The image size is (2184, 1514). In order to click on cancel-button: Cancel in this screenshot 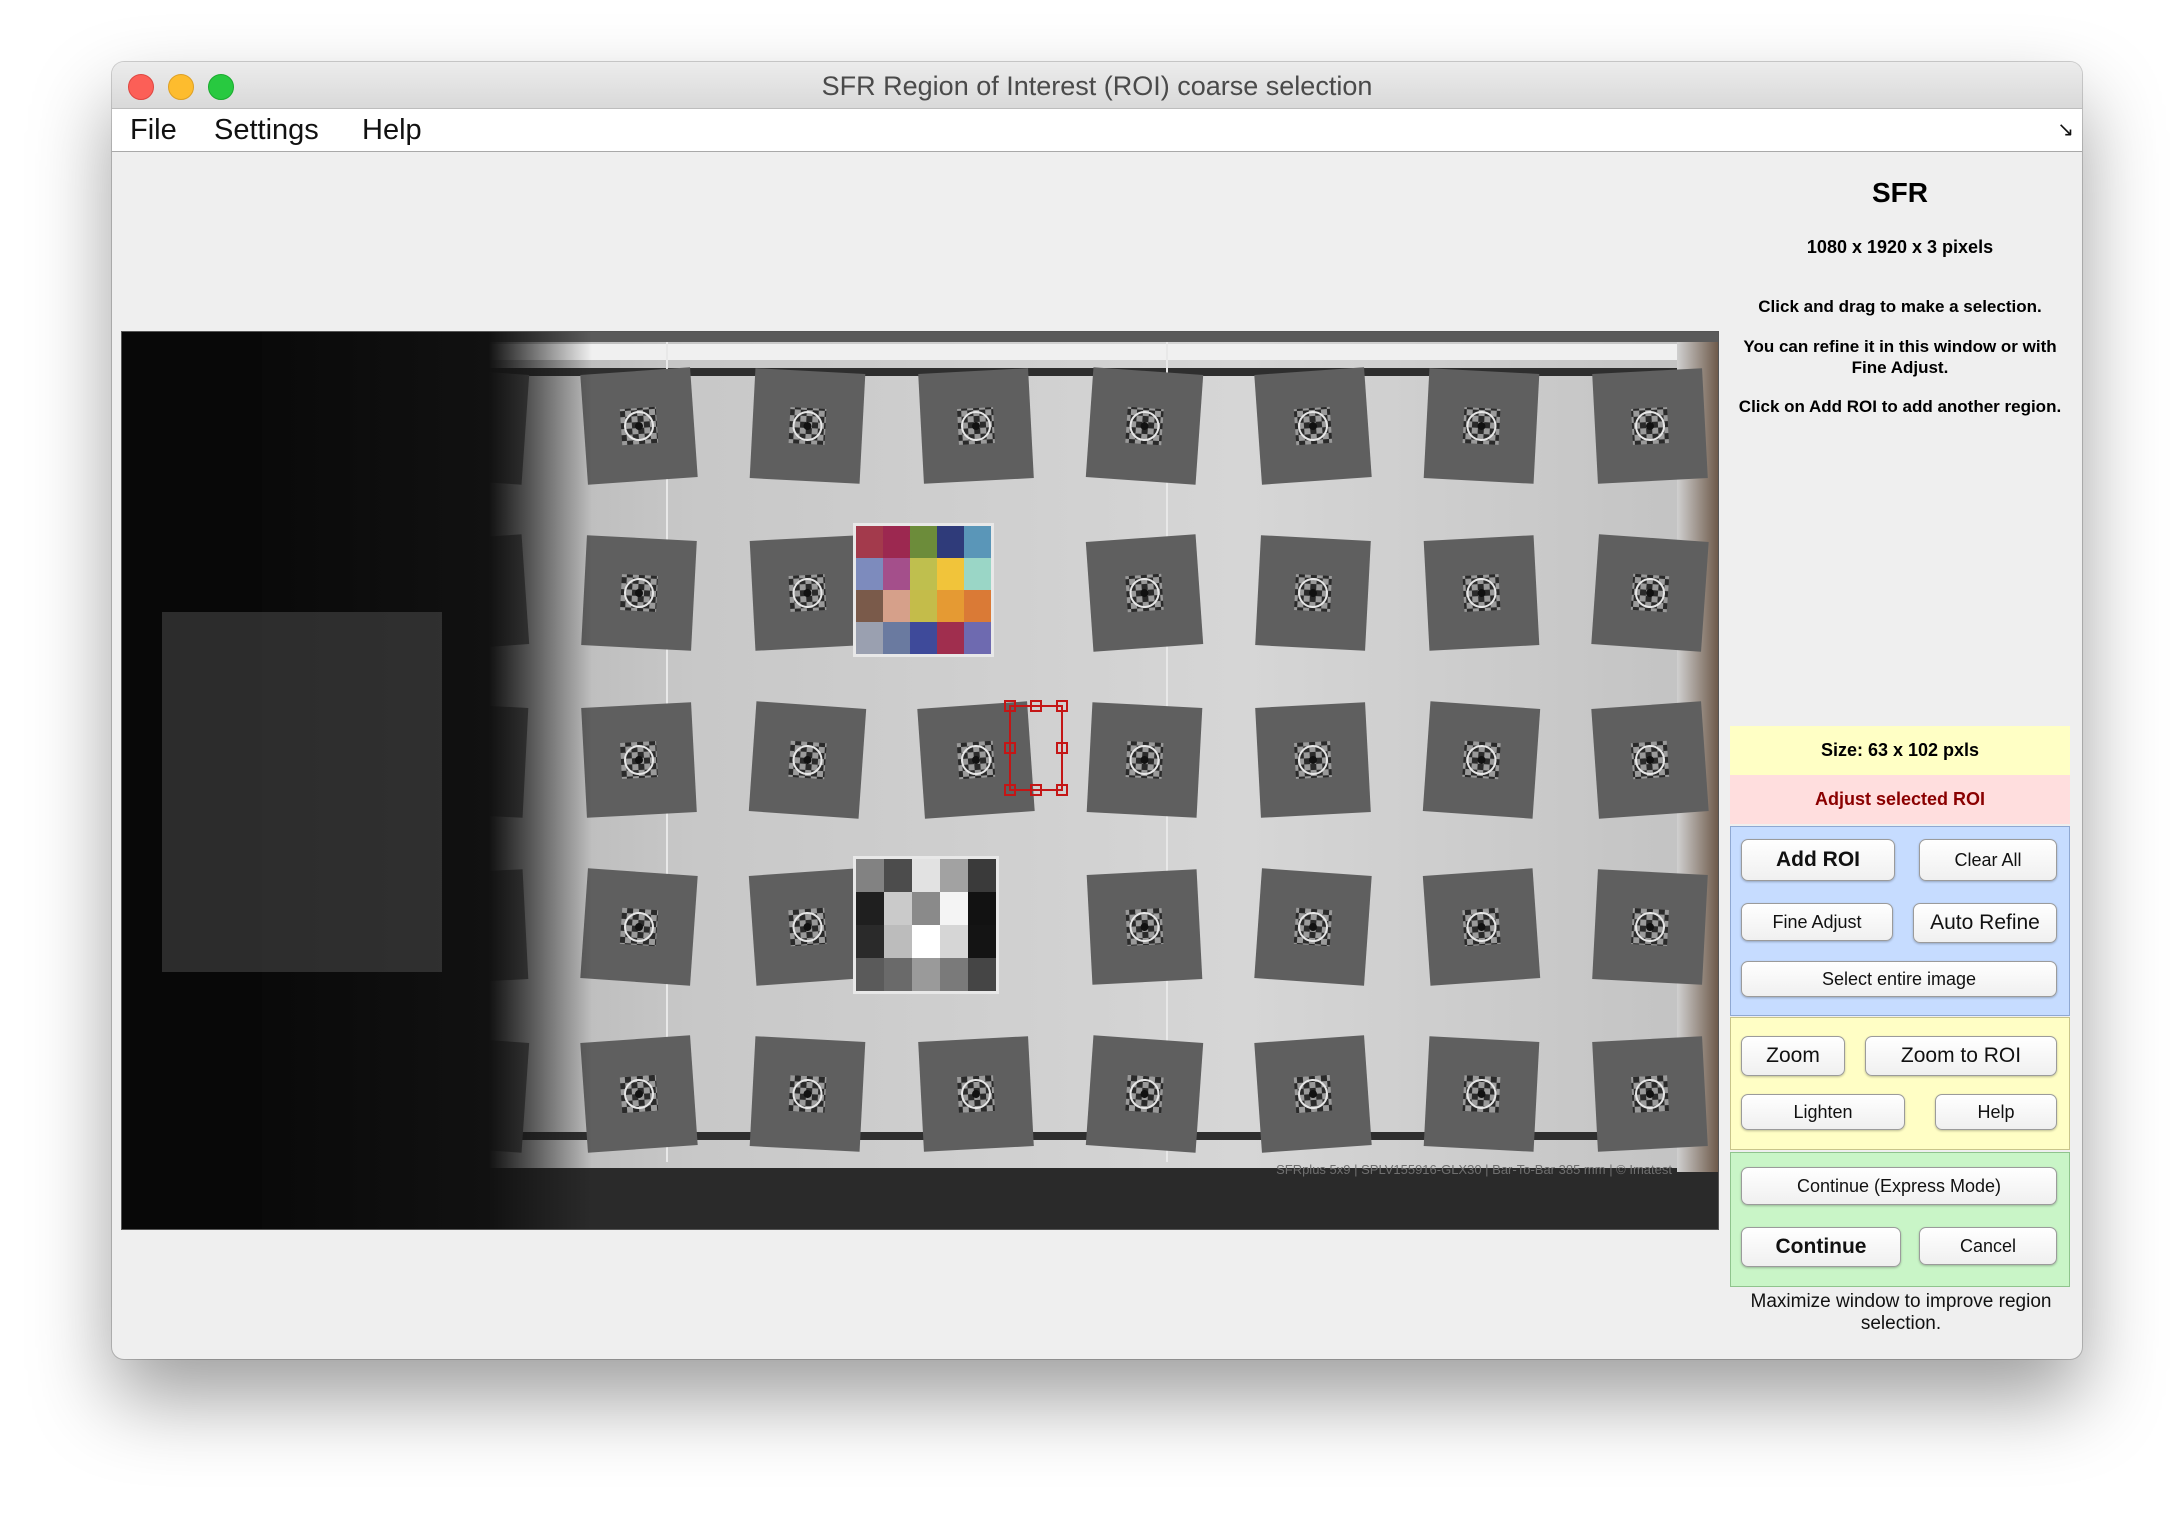, I will do `click(1988, 1246)`.